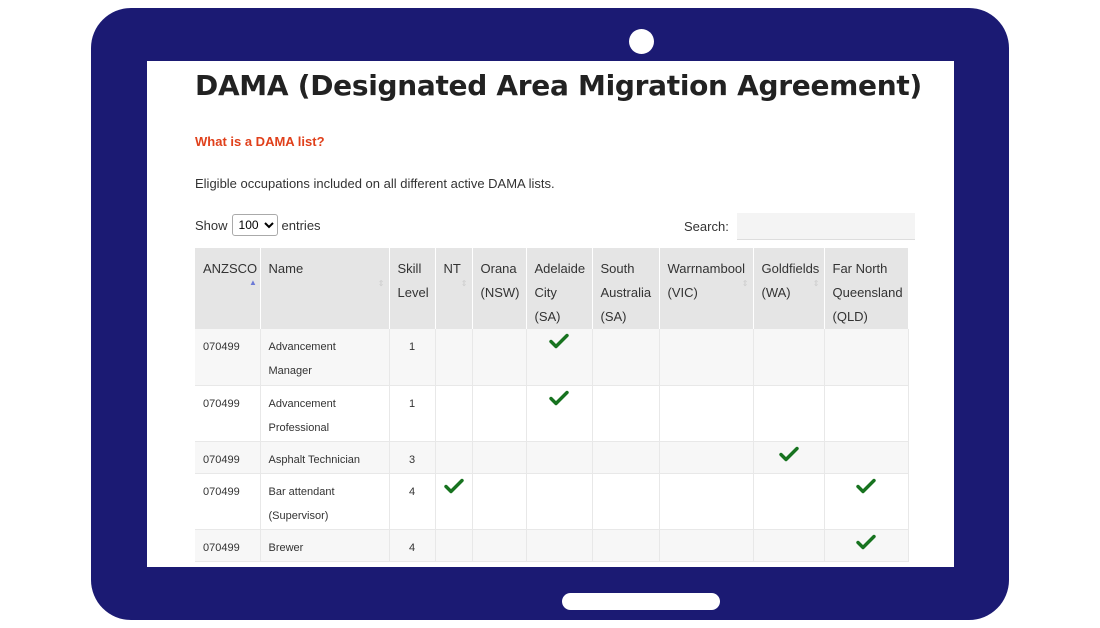  Describe the element at coordinates (228, 288) in the screenshot. I see `col-anzsco: ANZSCO ▲` at that location.